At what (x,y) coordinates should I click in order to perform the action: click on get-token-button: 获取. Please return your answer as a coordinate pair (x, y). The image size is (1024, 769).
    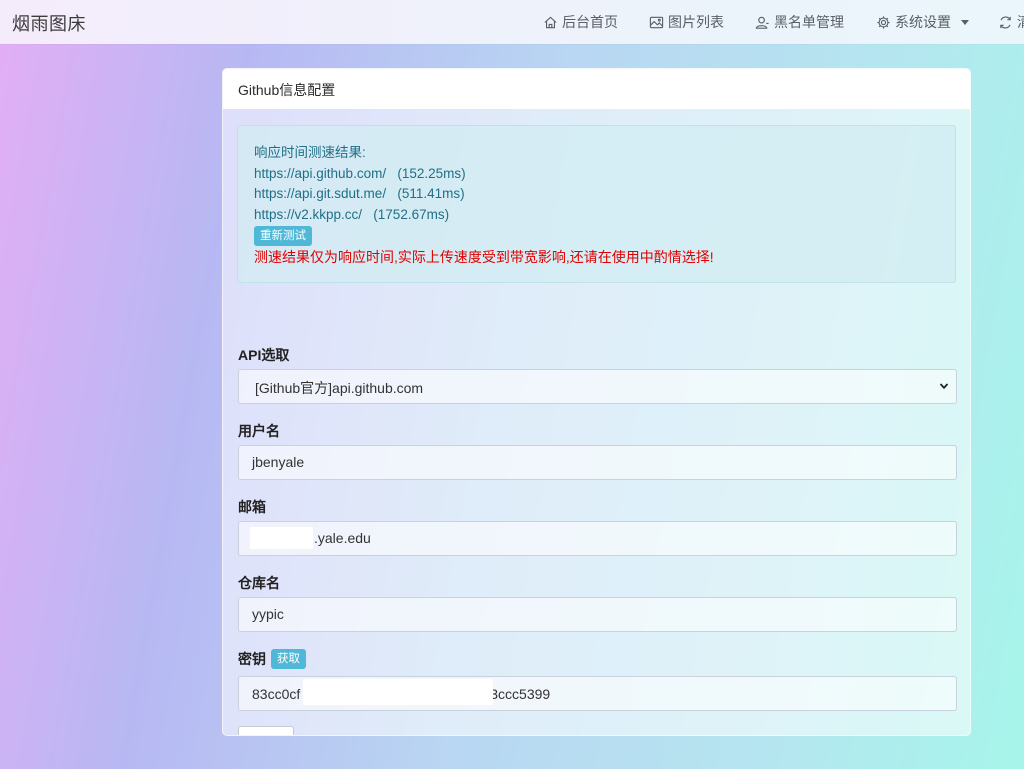
    Looking at the image, I should click on (288, 659).